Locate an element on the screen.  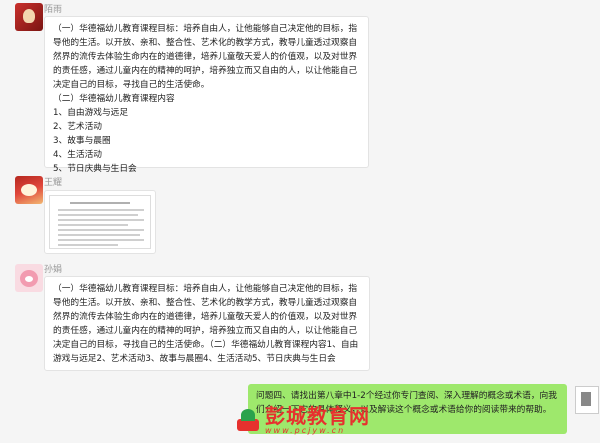
sender-name: 孙娟 is located at coordinates (53, 270).